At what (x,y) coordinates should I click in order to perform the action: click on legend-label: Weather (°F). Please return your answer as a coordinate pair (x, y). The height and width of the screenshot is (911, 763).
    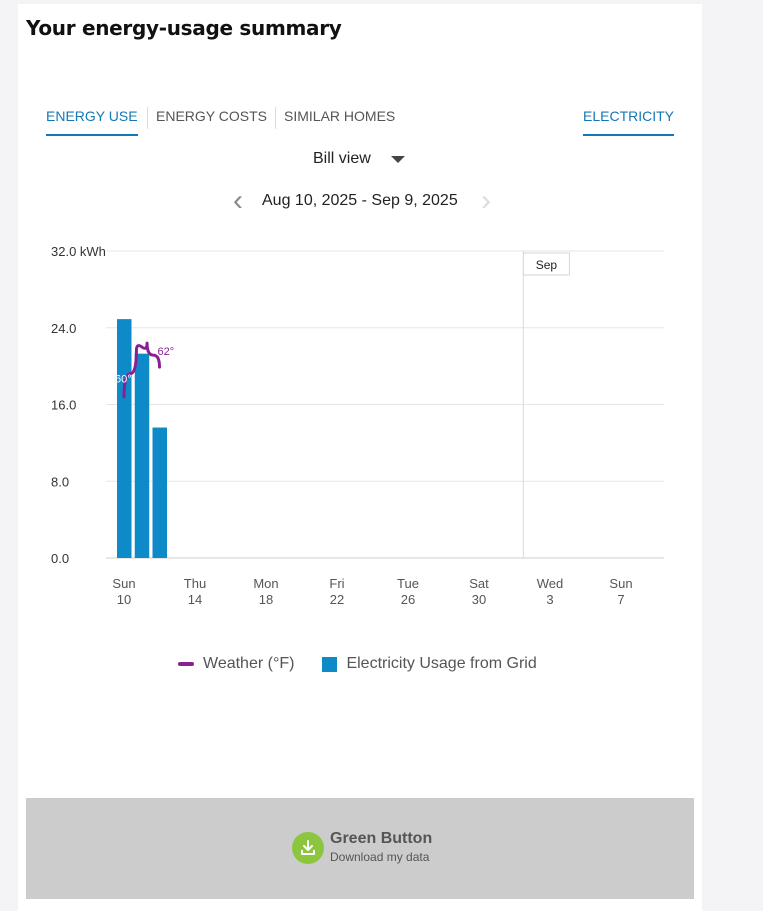
    Looking at the image, I should click on (249, 663).